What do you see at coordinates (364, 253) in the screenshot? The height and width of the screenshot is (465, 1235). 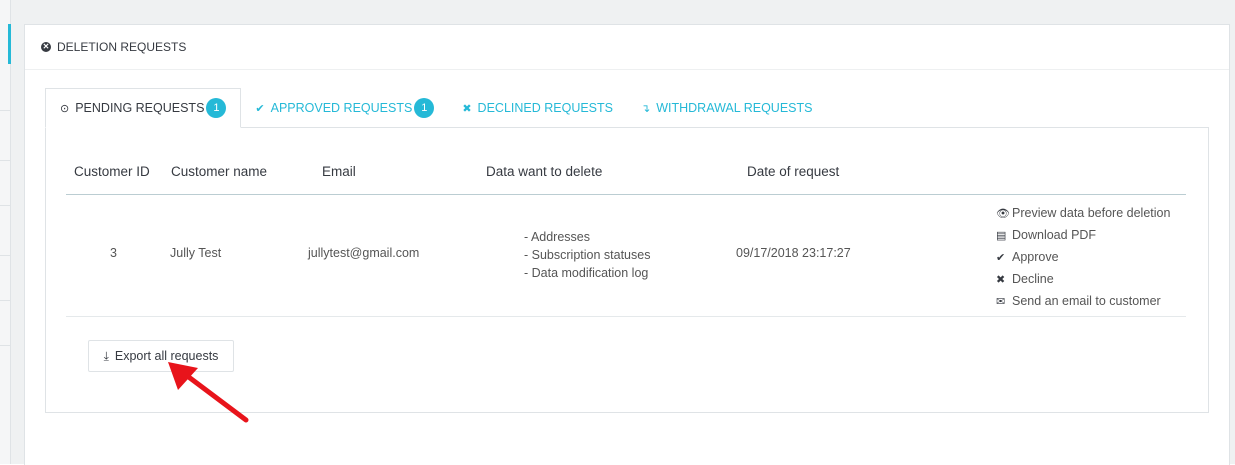 I see `cell-email: jullytest@gmail.com` at bounding box center [364, 253].